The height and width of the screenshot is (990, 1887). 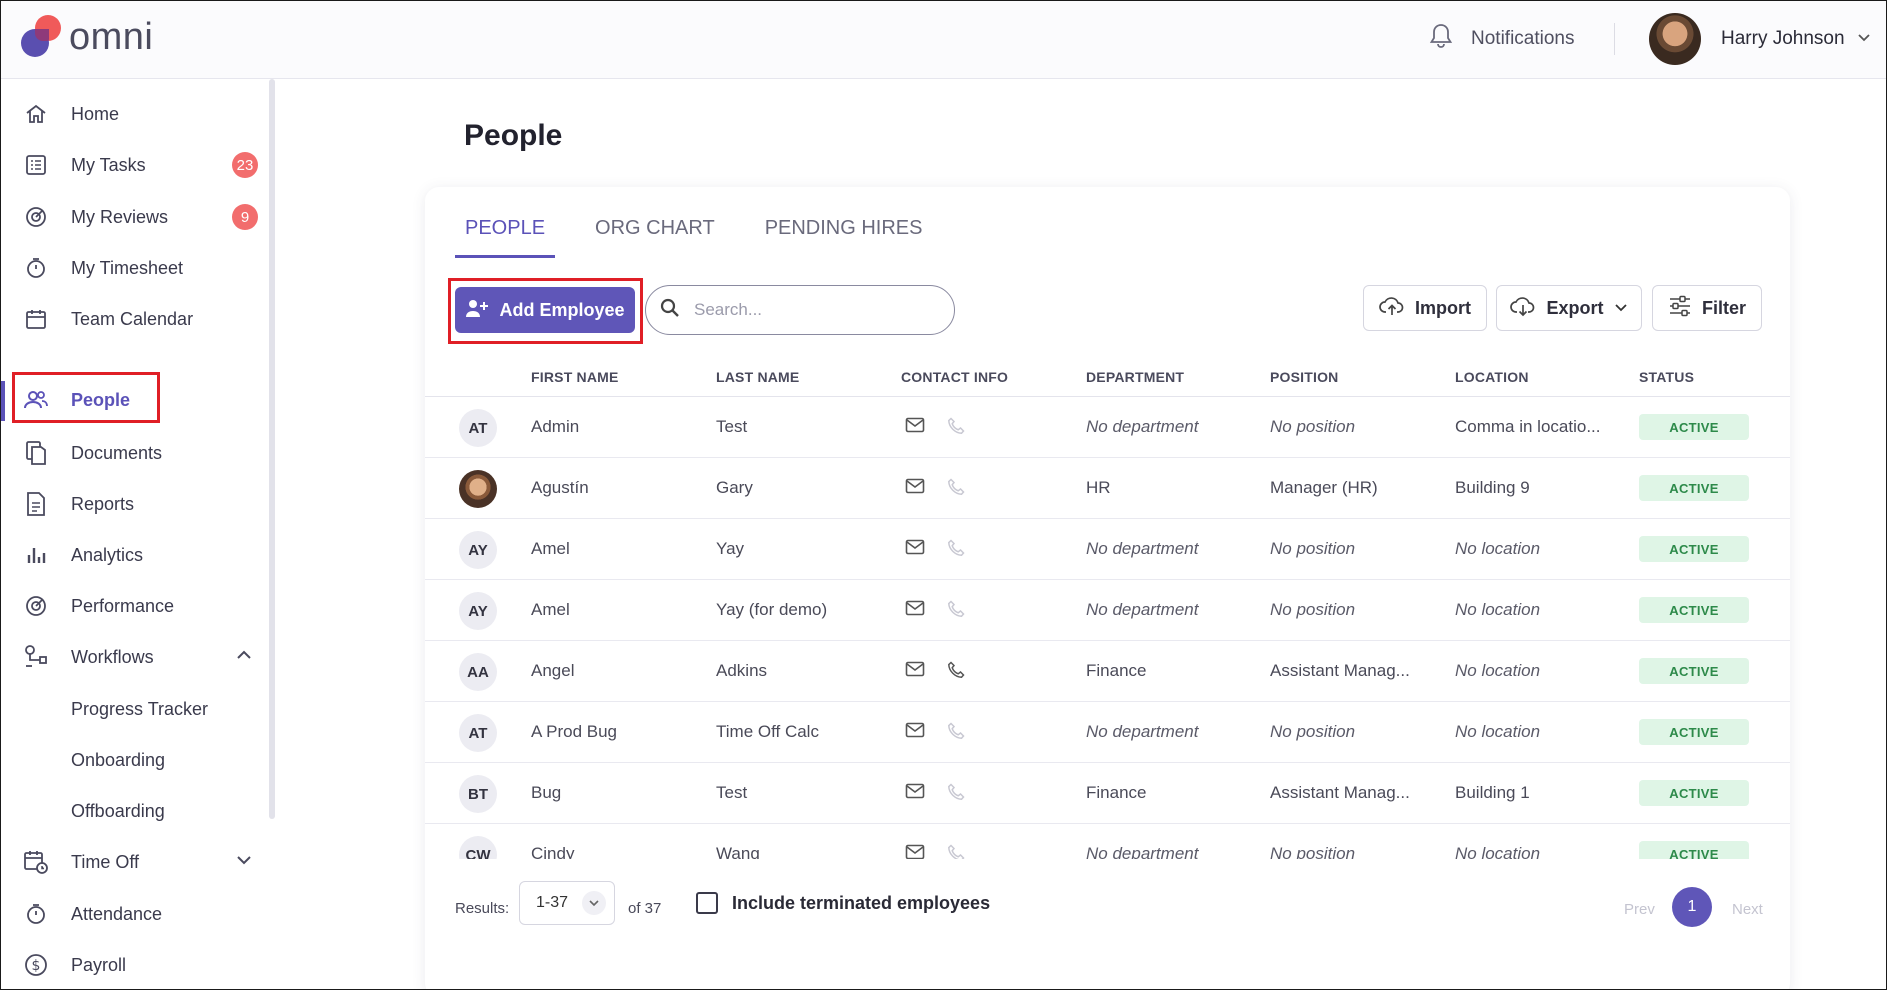 What do you see at coordinates (1502, 38) in the screenshot?
I see `notifications-button: Notifications` at bounding box center [1502, 38].